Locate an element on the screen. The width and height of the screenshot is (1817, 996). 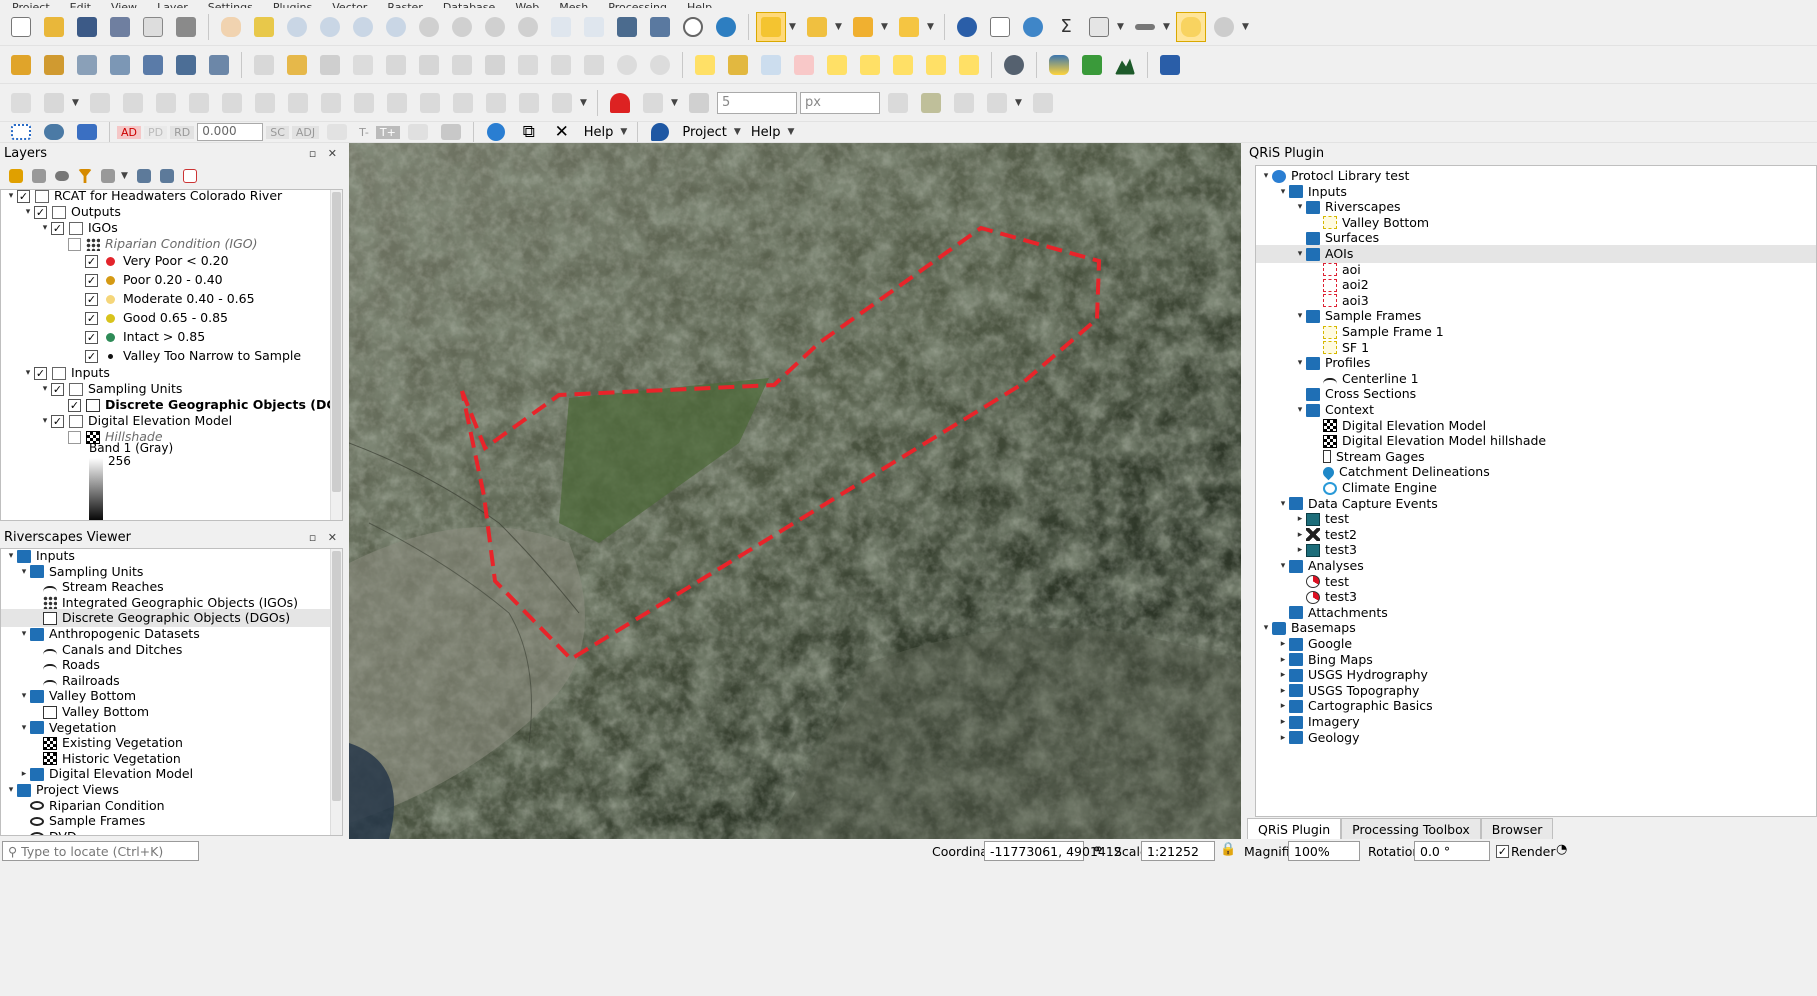
search-icon is located at coordinates (1224, 27).